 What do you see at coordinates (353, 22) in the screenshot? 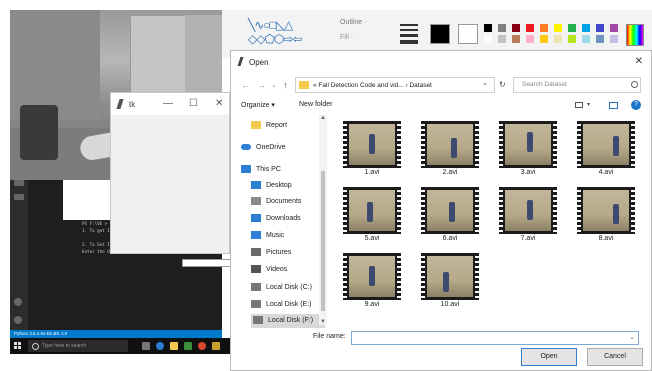
I see `outline-dropdown: Outline ·` at bounding box center [353, 22].